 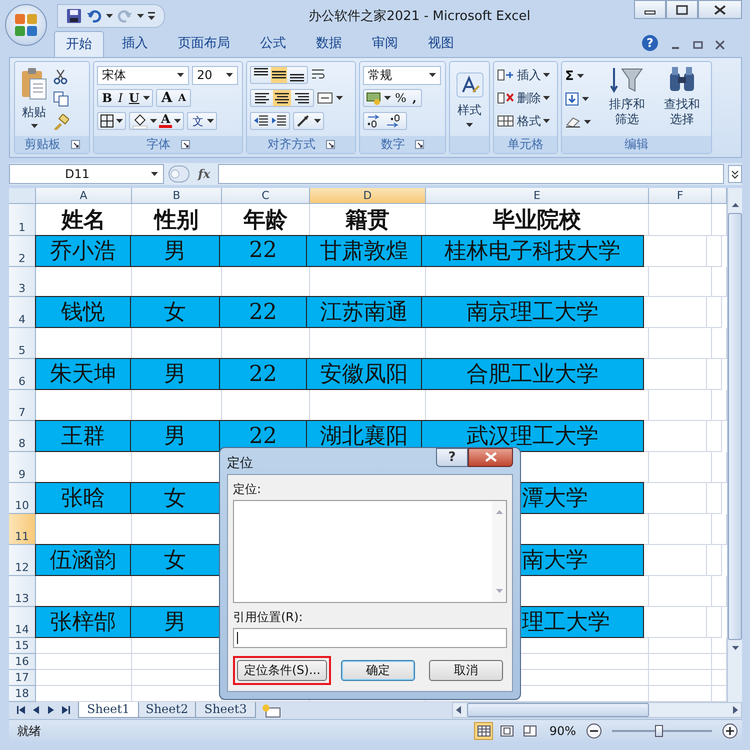 What do you see at coordinates (22, 220) in the screenshot?
I see `row-header: 1` at bounding box center [22, 220].